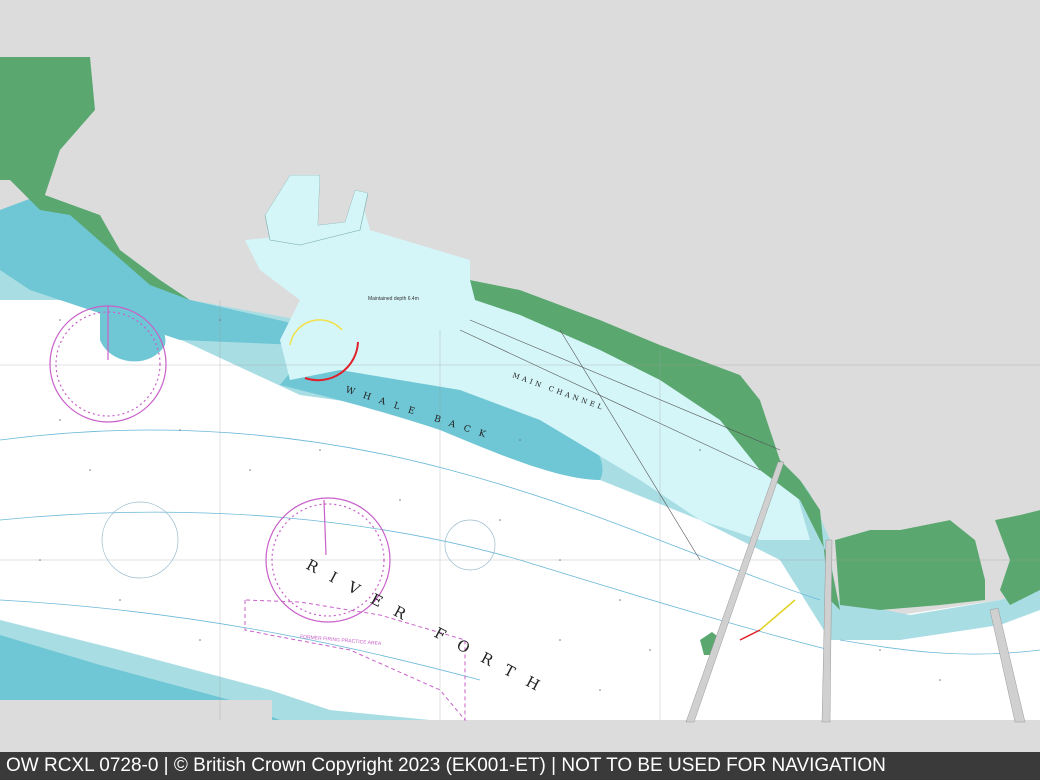 The width and height of the screenshot is (1040, 780). Describe the element at coordinates (520, 28) in the screenshot. I see `no-data-top` at that location.